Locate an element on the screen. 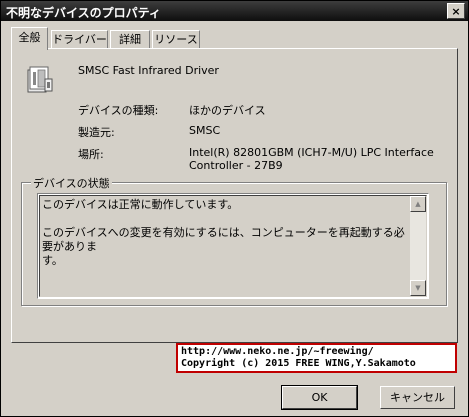  title-bar: 不明なデバイスのプロパティ × is located at coordinates (234, 11).